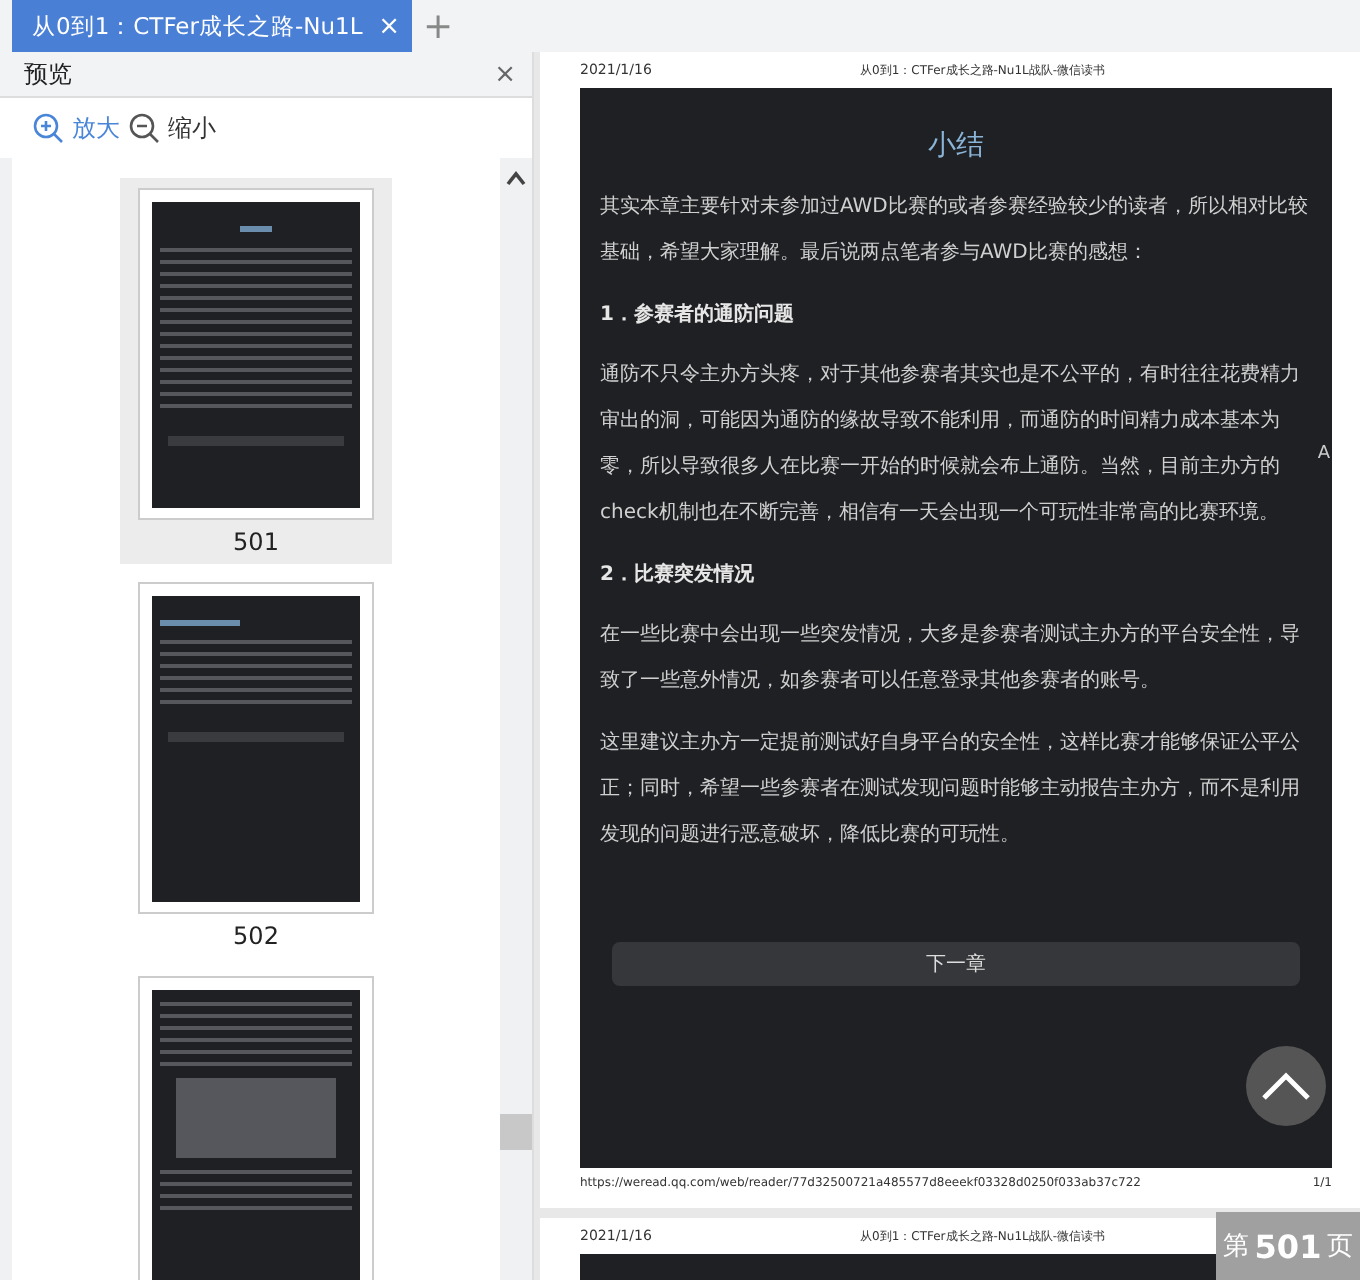  I want to click on tab-title: 从0到1：CTFer成长之路-Nu1L, so click(197, 26).